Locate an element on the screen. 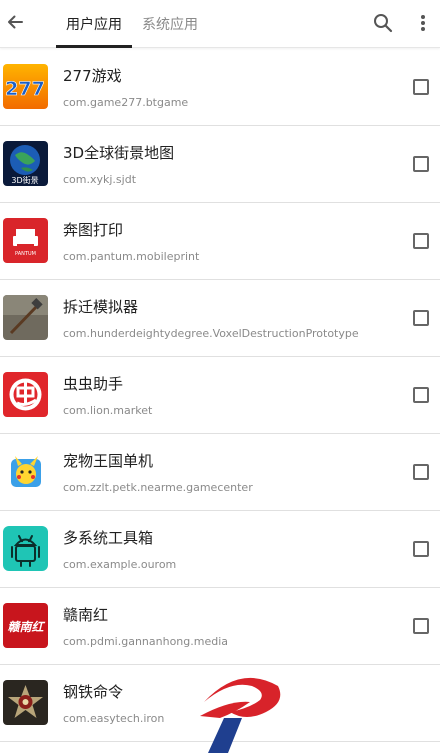 The width and height of the screenshot is (440, 753). app-name: 多系统工具箱 is located at coordinates (108, 538).